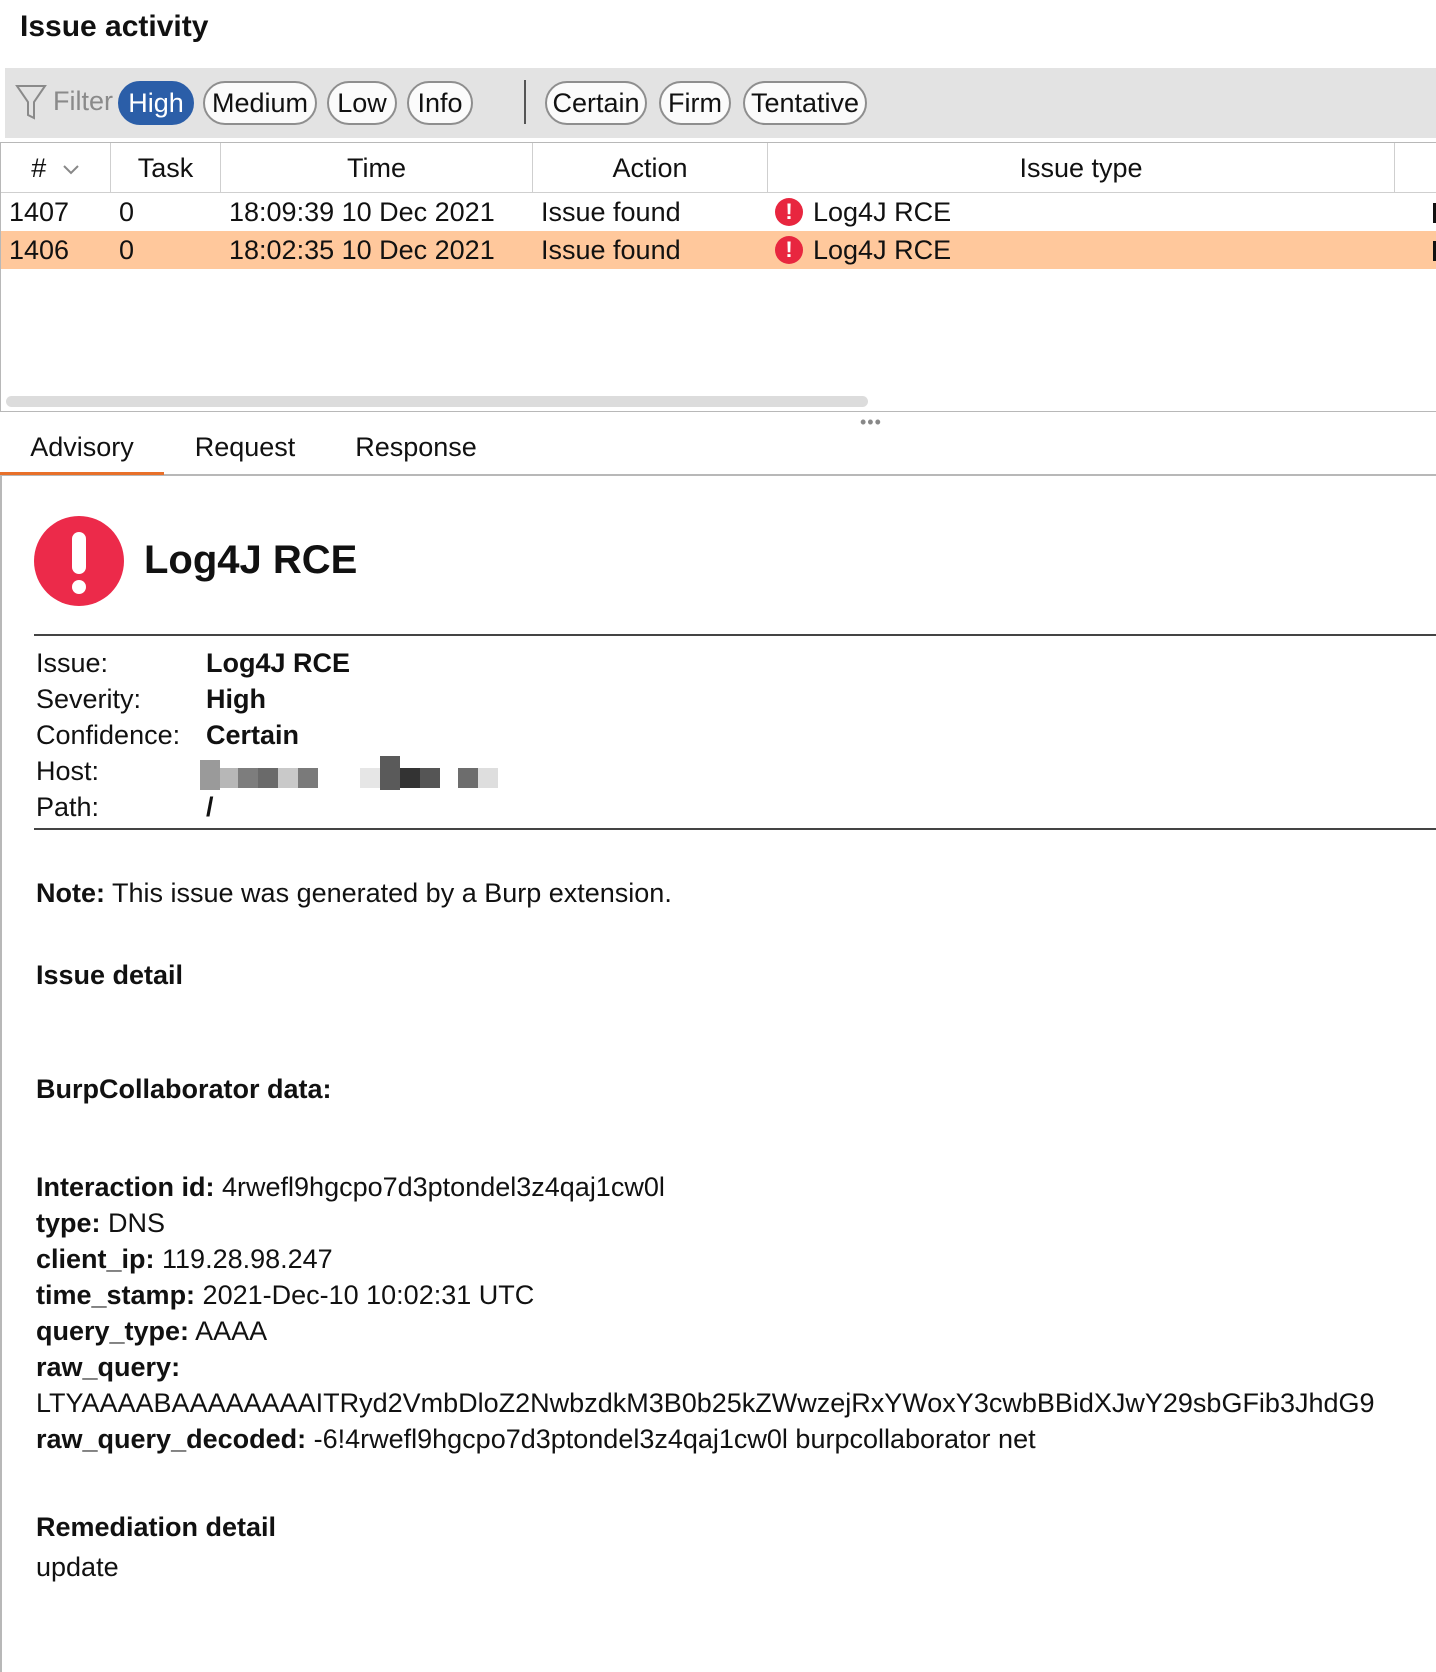 The height and width of the screenshot is (1672, 1436). Describe the element at coordinates (650, 168) in the screenshot. I see `col-header-action: Action` at that location.